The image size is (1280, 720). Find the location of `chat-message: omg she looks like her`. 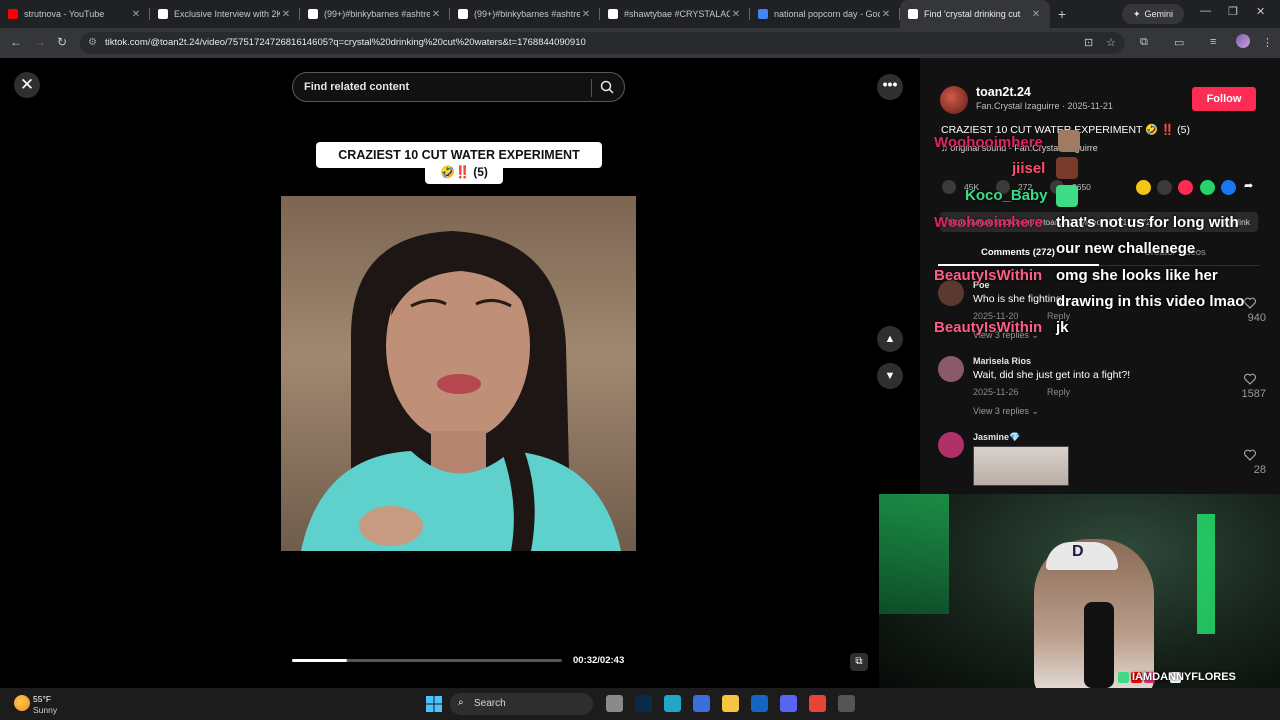

chat-message: omg she looks like her is located at coordinates (1137, 275).